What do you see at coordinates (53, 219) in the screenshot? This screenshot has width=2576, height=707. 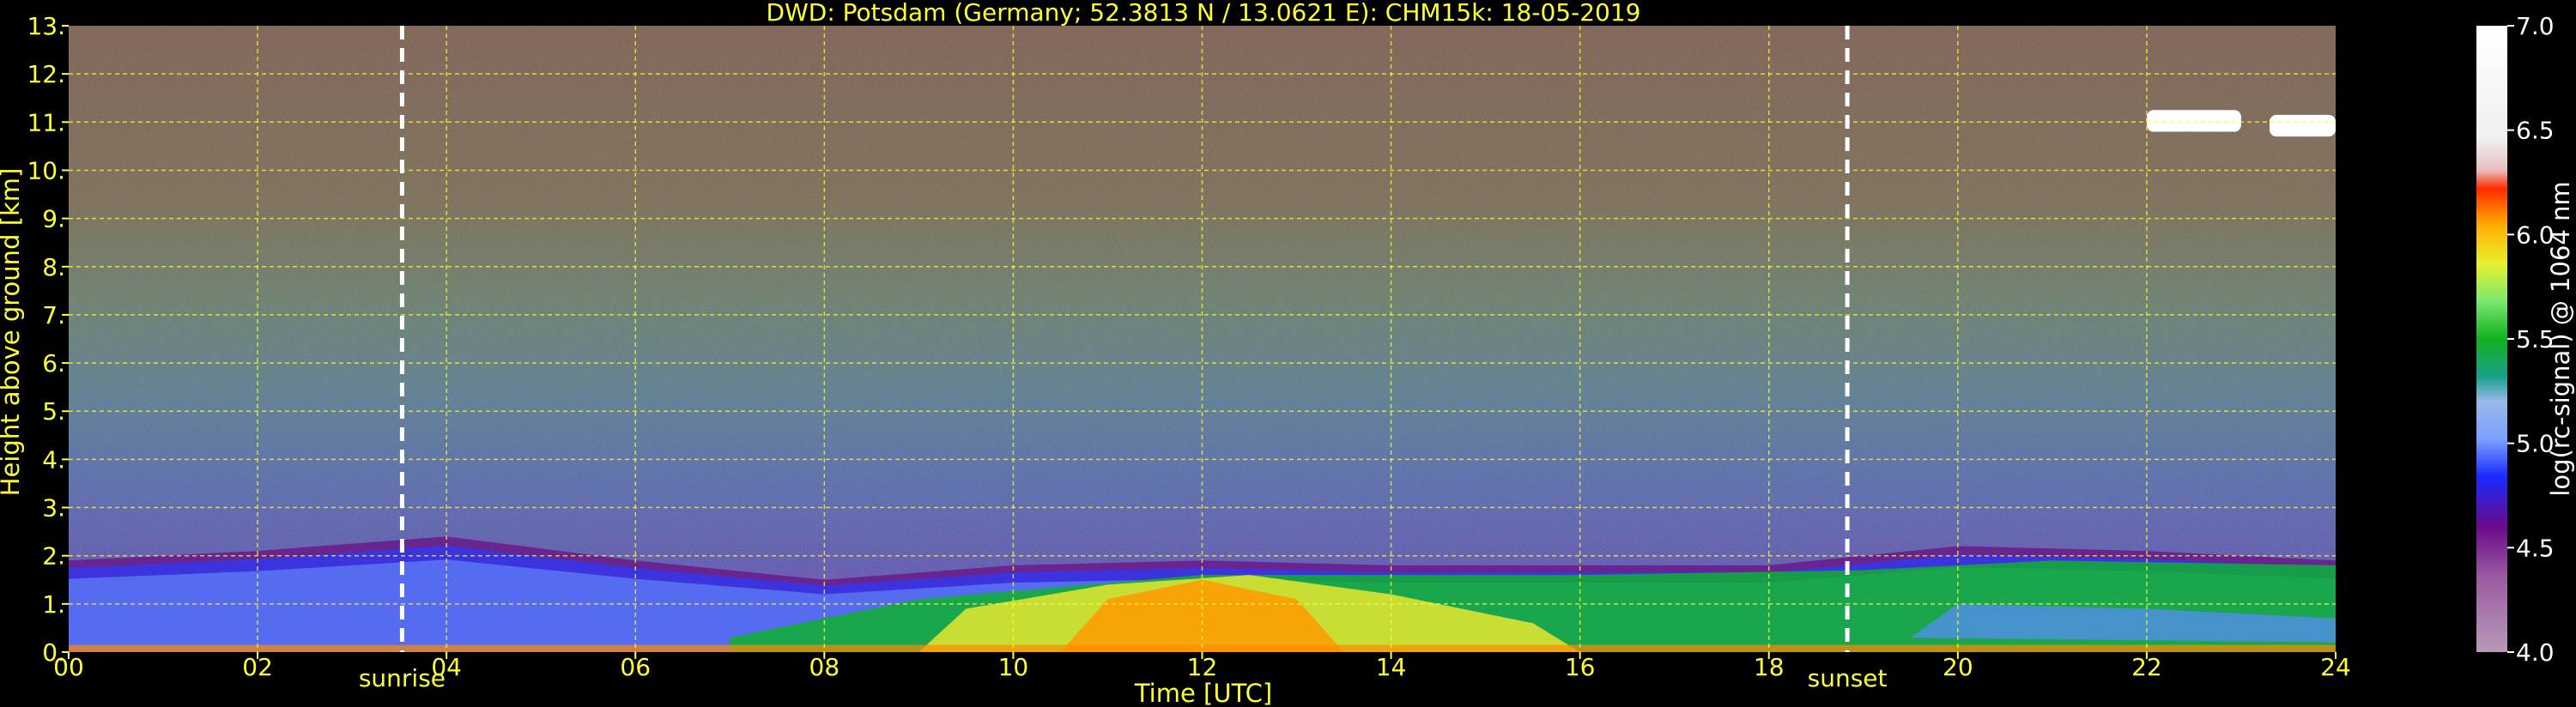 I see `y-tick-label: 9.` at bounding box center [53, 219].